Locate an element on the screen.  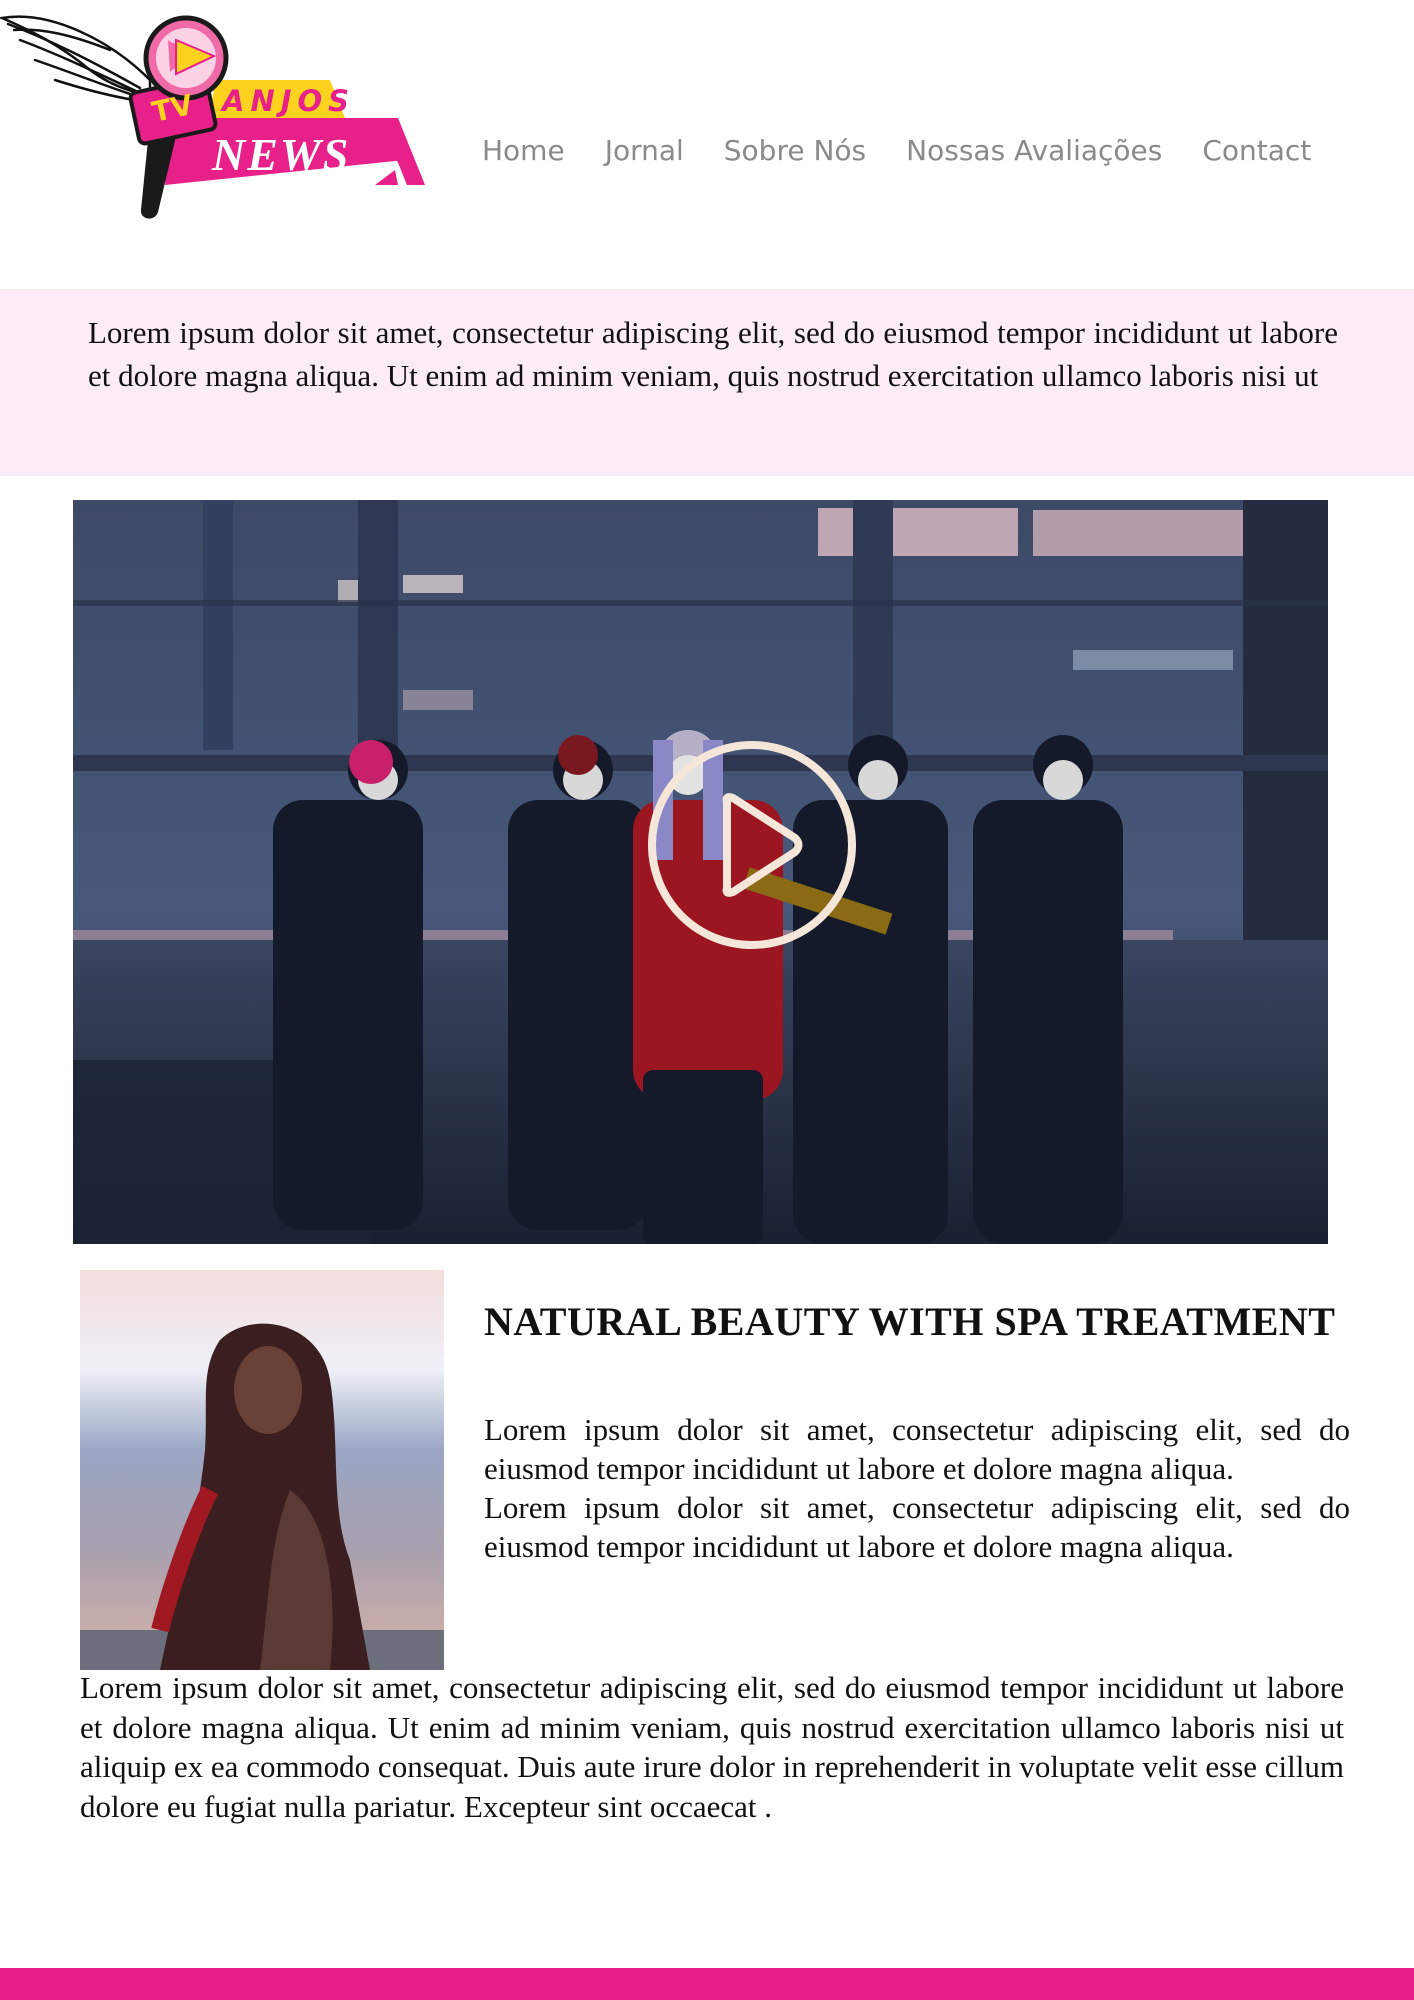
nav-item-jornal: Jornal is located at coordinates (644, 150).